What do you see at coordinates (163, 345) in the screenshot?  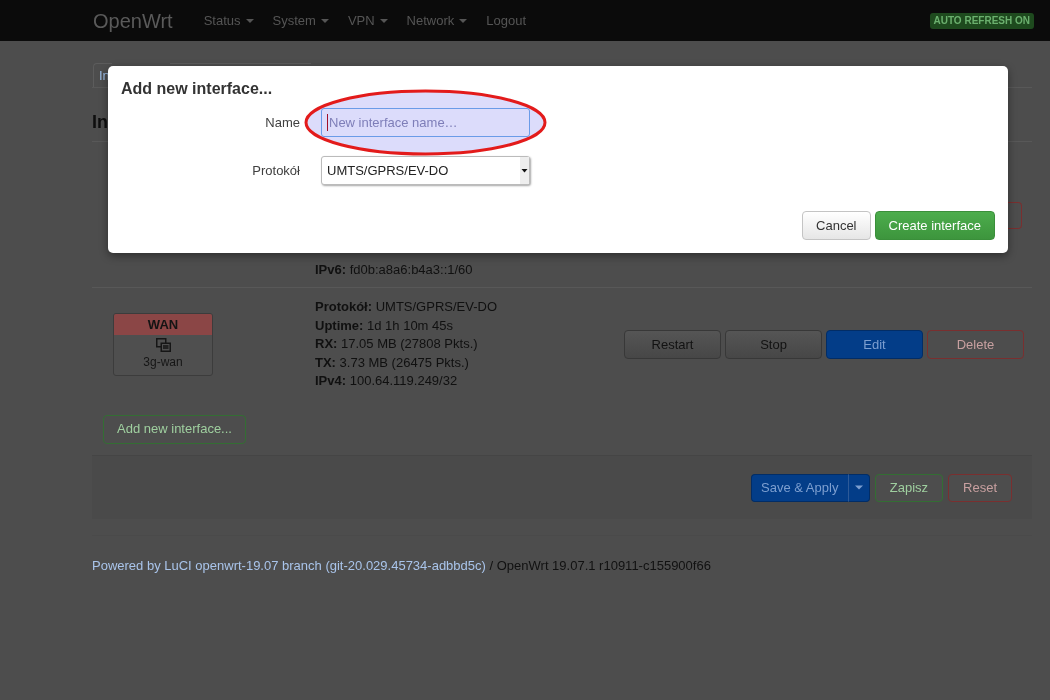 I see `monitors-icon` at bounding box center [163, 345].